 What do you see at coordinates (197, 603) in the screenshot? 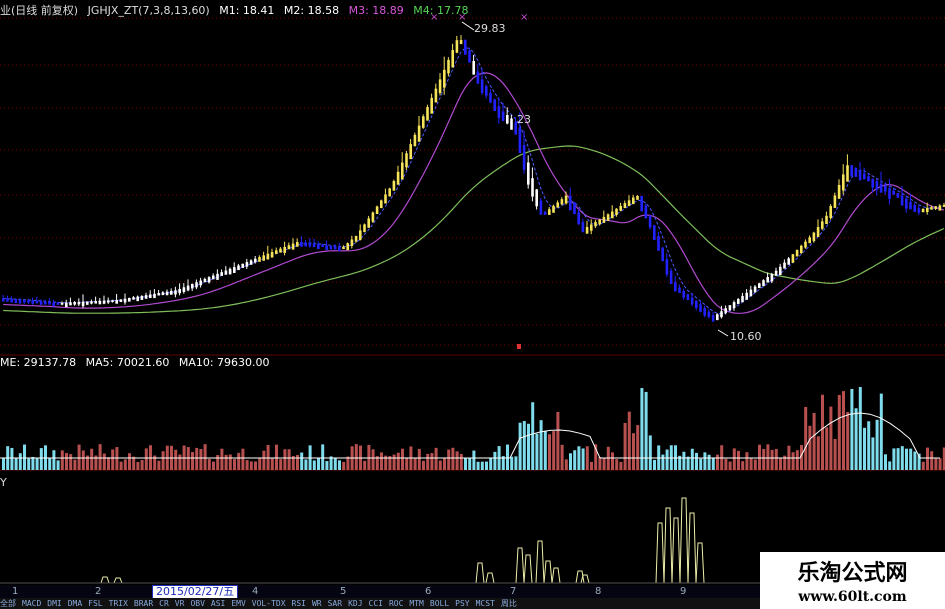
I see `tab-9: OBV` at bounding box center [197, 603].